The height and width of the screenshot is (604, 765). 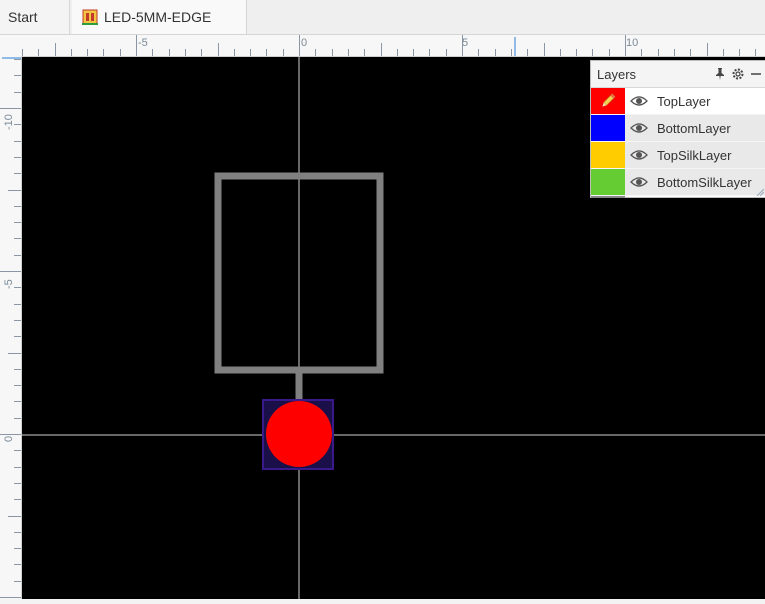 I want to click on hruler-label-0: 0, so click(x=304, y=43).